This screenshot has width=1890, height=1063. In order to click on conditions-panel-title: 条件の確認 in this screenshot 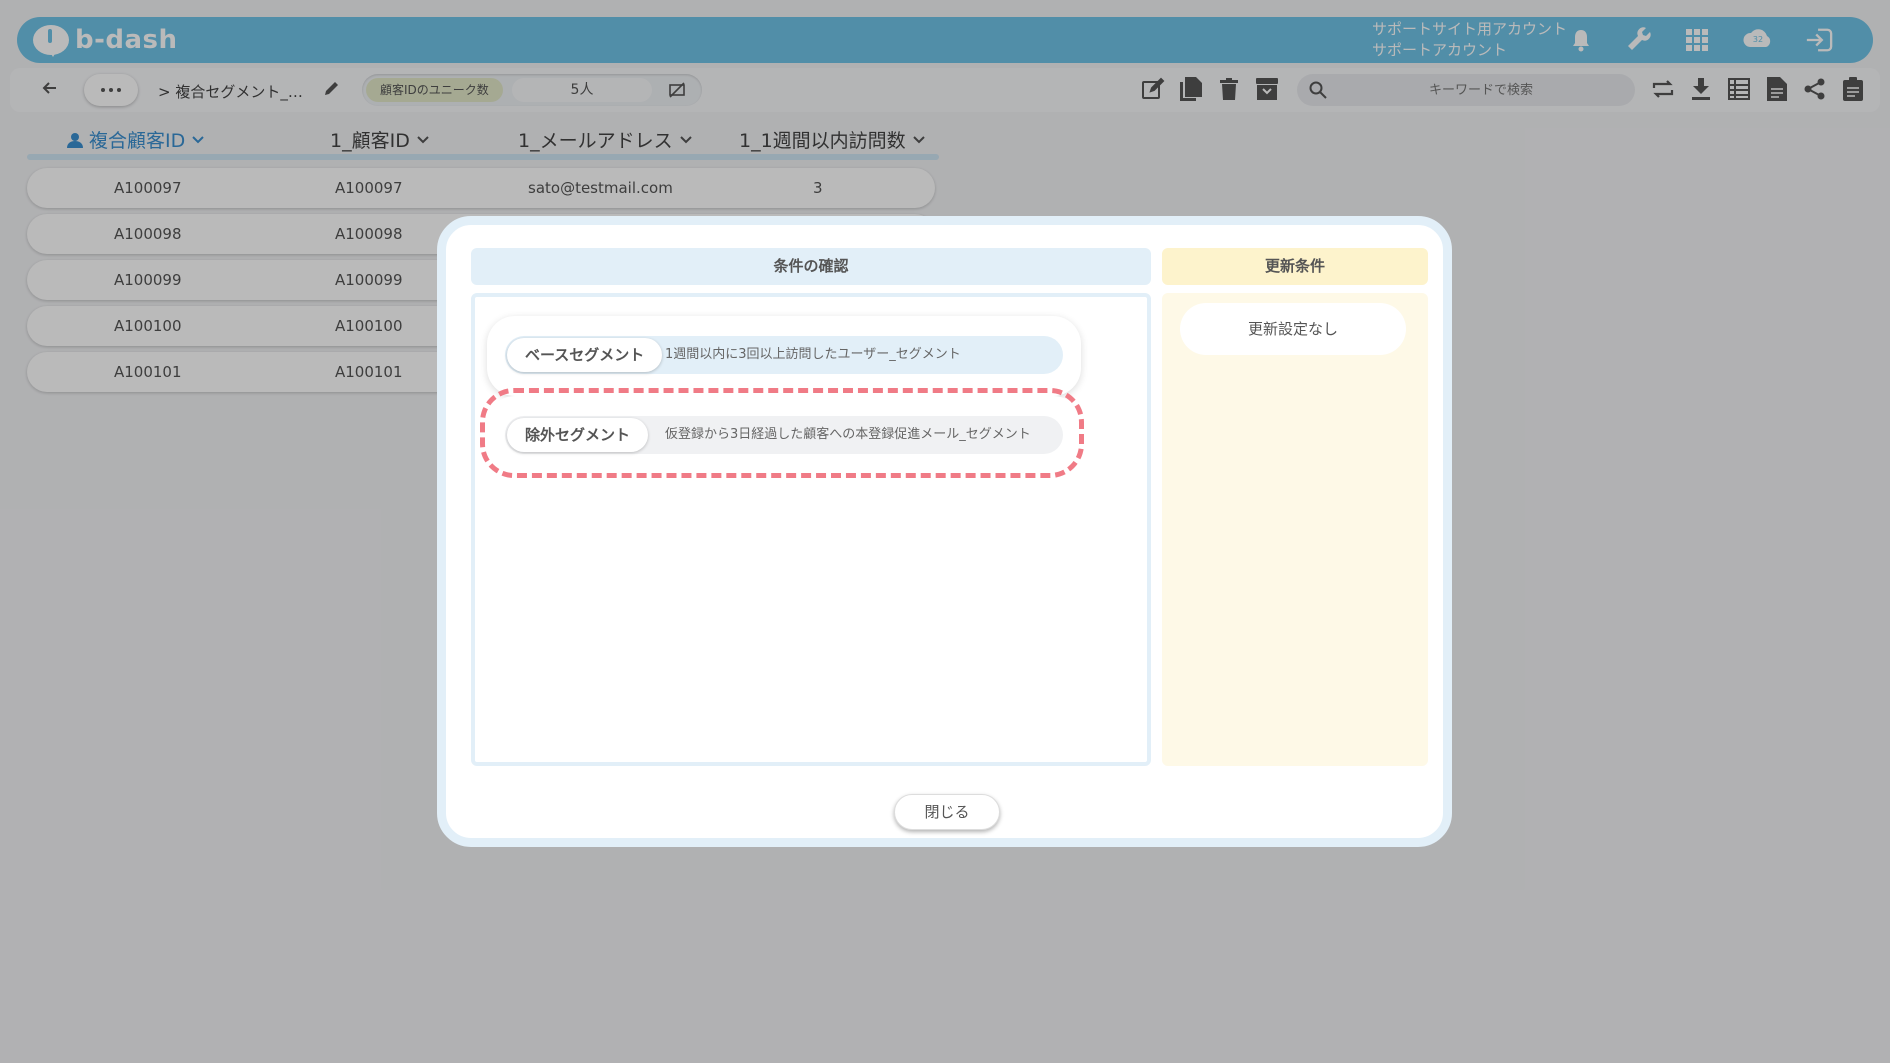, I will do `click(811, 266)`.